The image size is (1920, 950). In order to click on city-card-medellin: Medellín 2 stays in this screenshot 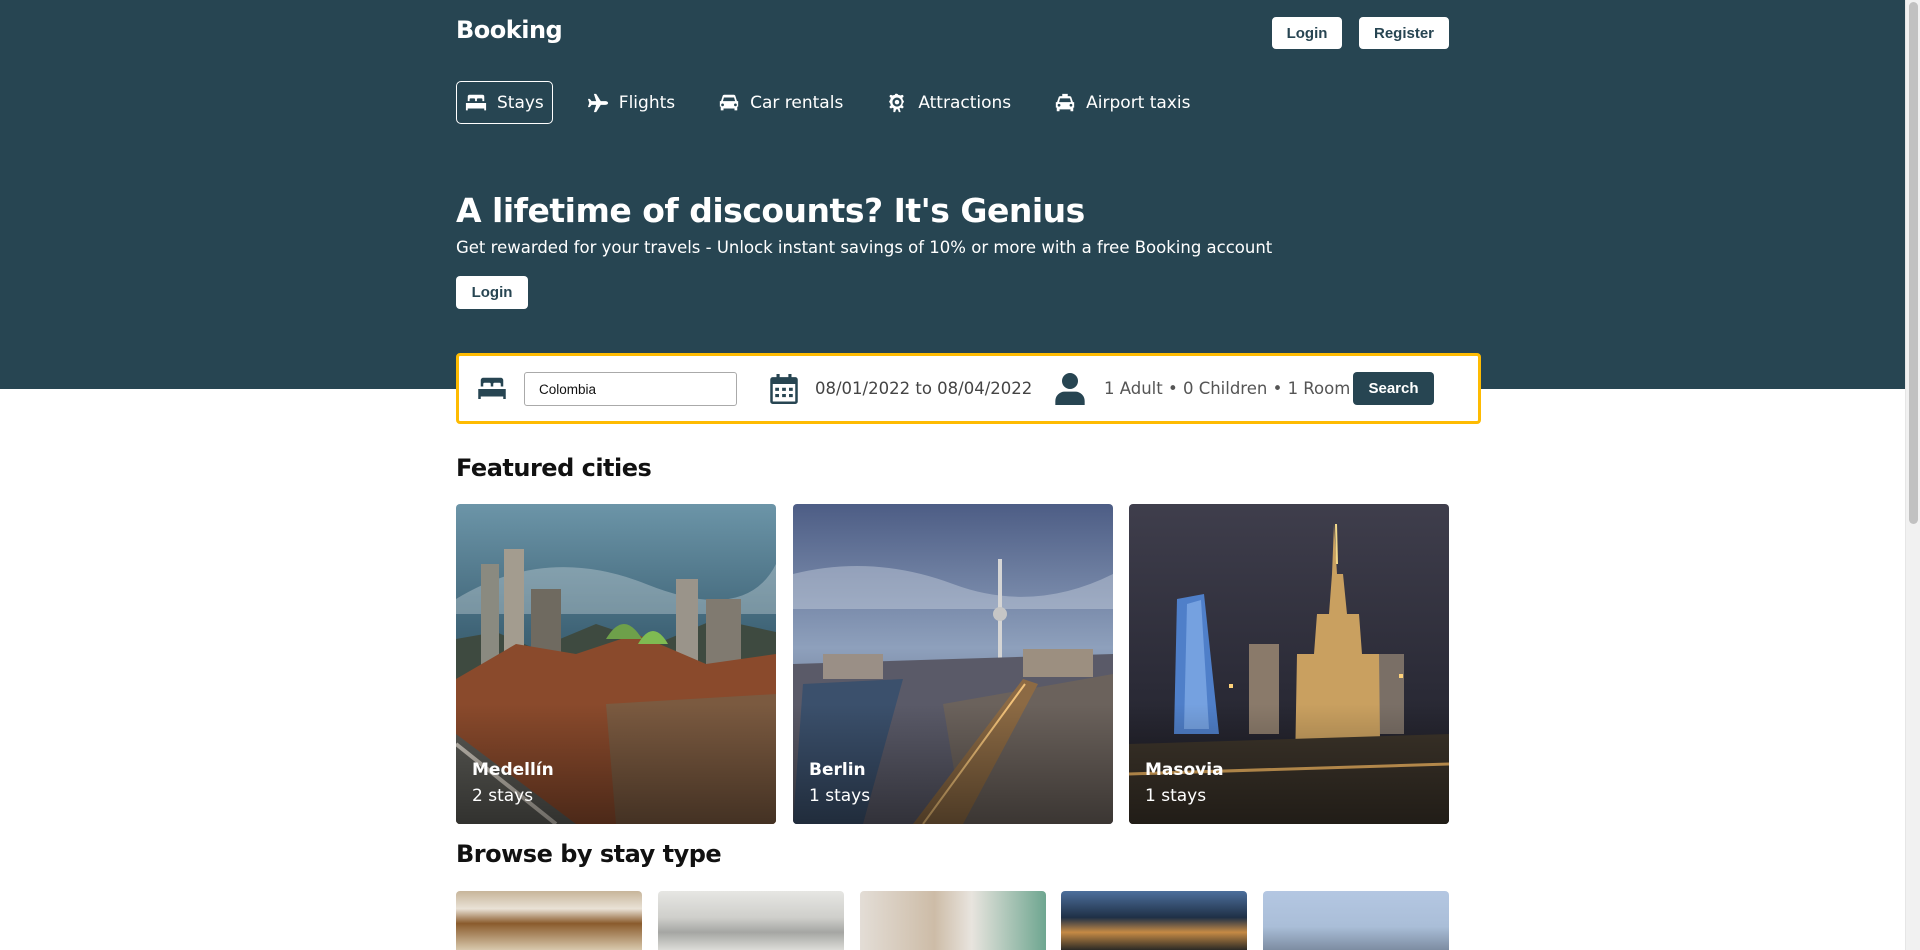, I will do `click(616, 664)`.